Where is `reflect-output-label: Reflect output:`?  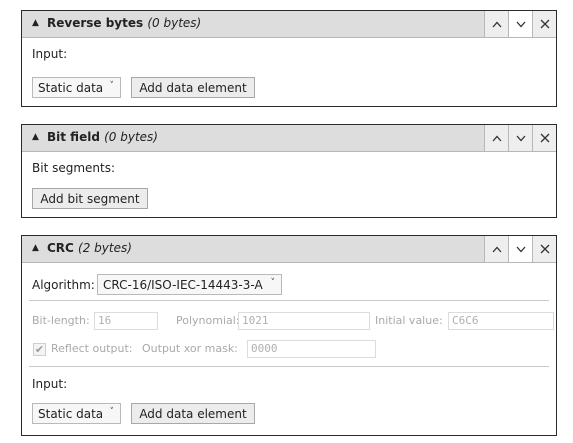 reflect-output-label: Reflect output: is located at coordinates (92, 348).